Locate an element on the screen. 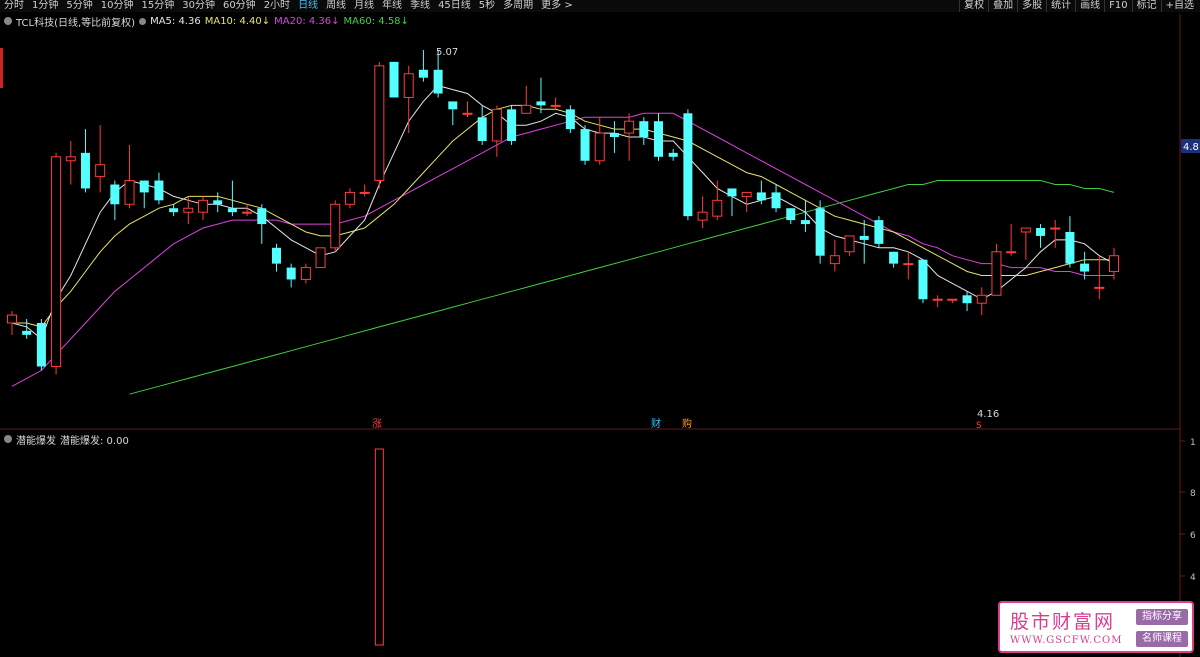 The height and width of the screenshot is (657, 1200). indicator-name: 潜能爆发 is located at coordinates (36, 439).